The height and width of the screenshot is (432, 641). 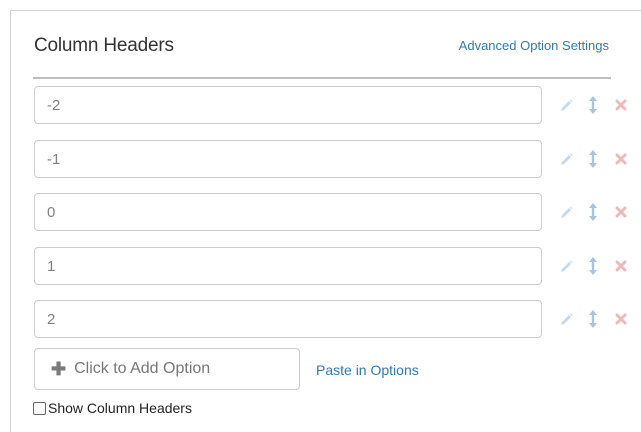 What do you see at coordinates (534, 45) in the screenshot?
I see `advanced-option-settings-link: Advanced Option Settings` at bounding box center [534, 45].